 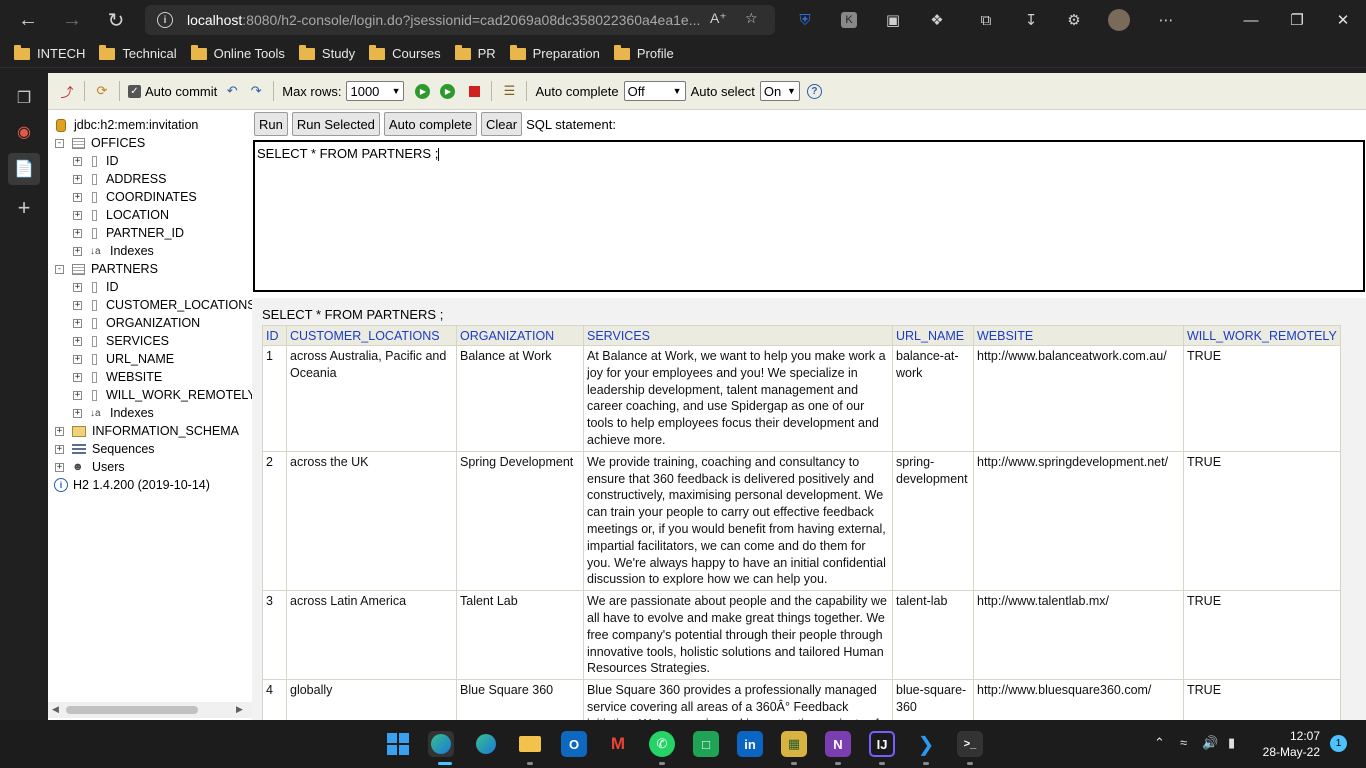 What do you see at coordinates (1297, 20) in the screenshot?
I see `restore-icon: ❐` at bounding box center [1297, 20].